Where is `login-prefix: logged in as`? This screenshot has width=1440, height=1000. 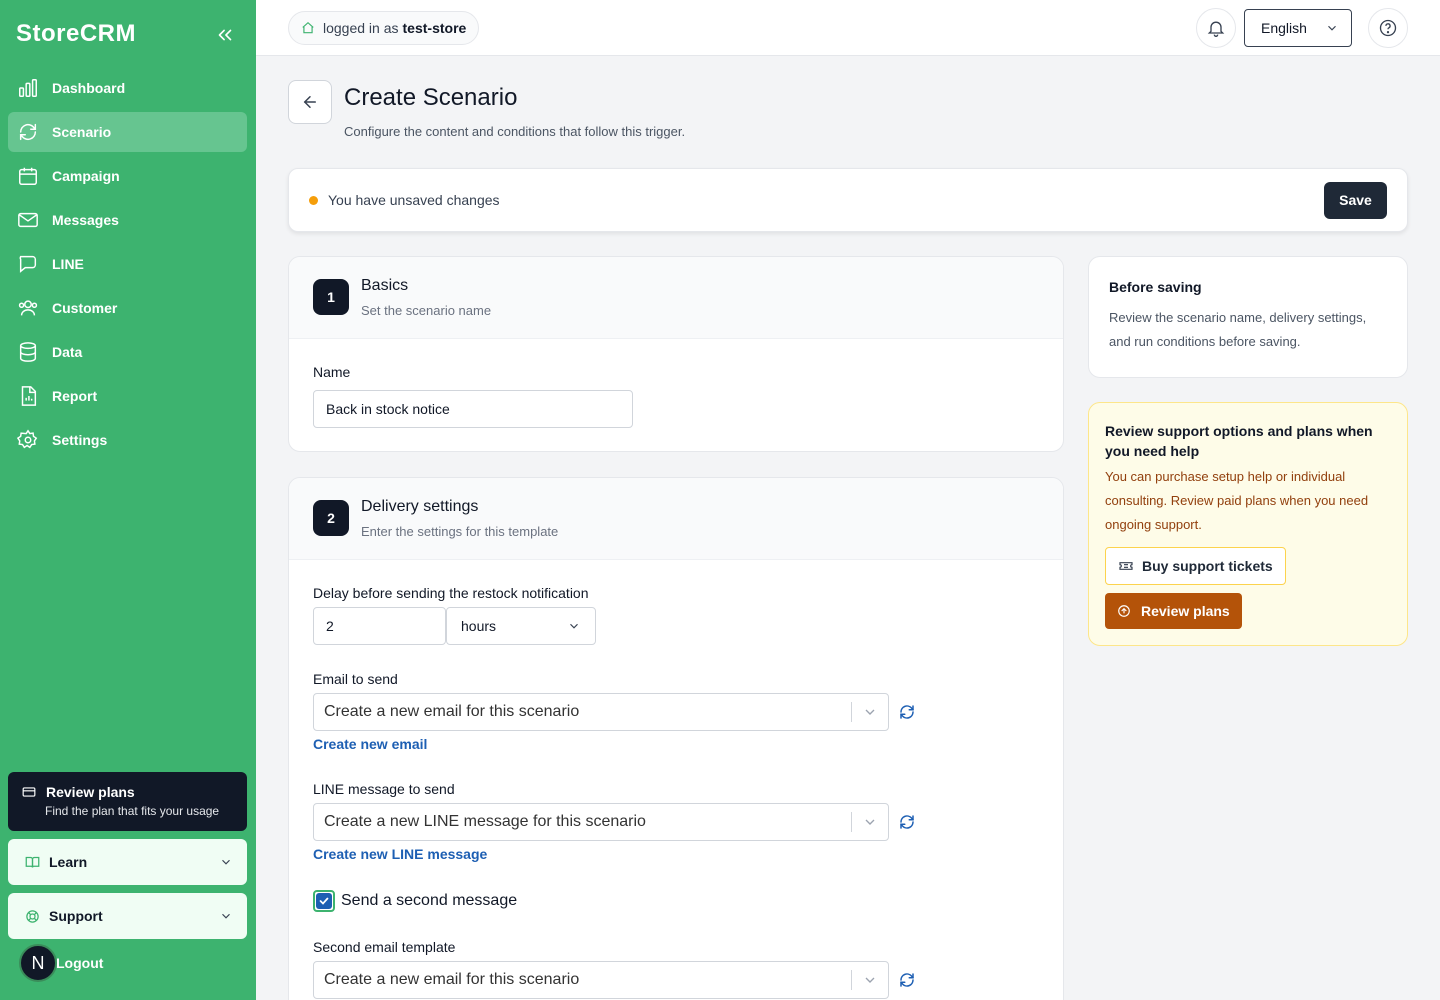 login-prefix: logged in as is located at coordinates (361, 28).